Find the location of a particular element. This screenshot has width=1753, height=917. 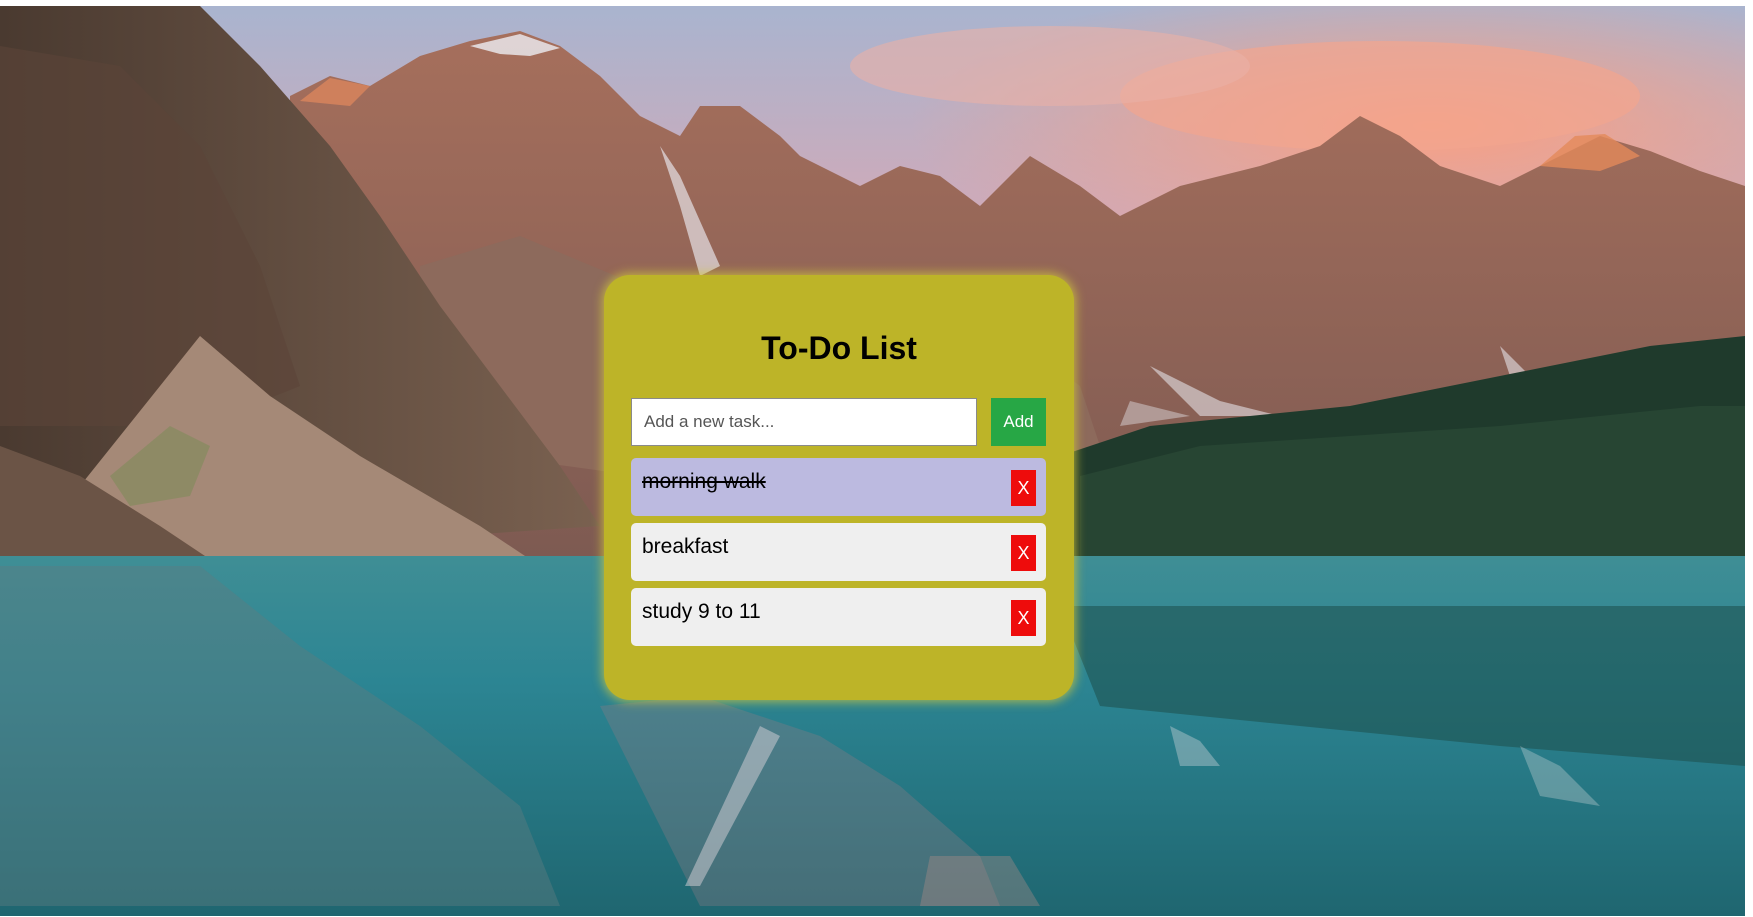

task-text: morning walk is located at coordinates (704, 481).